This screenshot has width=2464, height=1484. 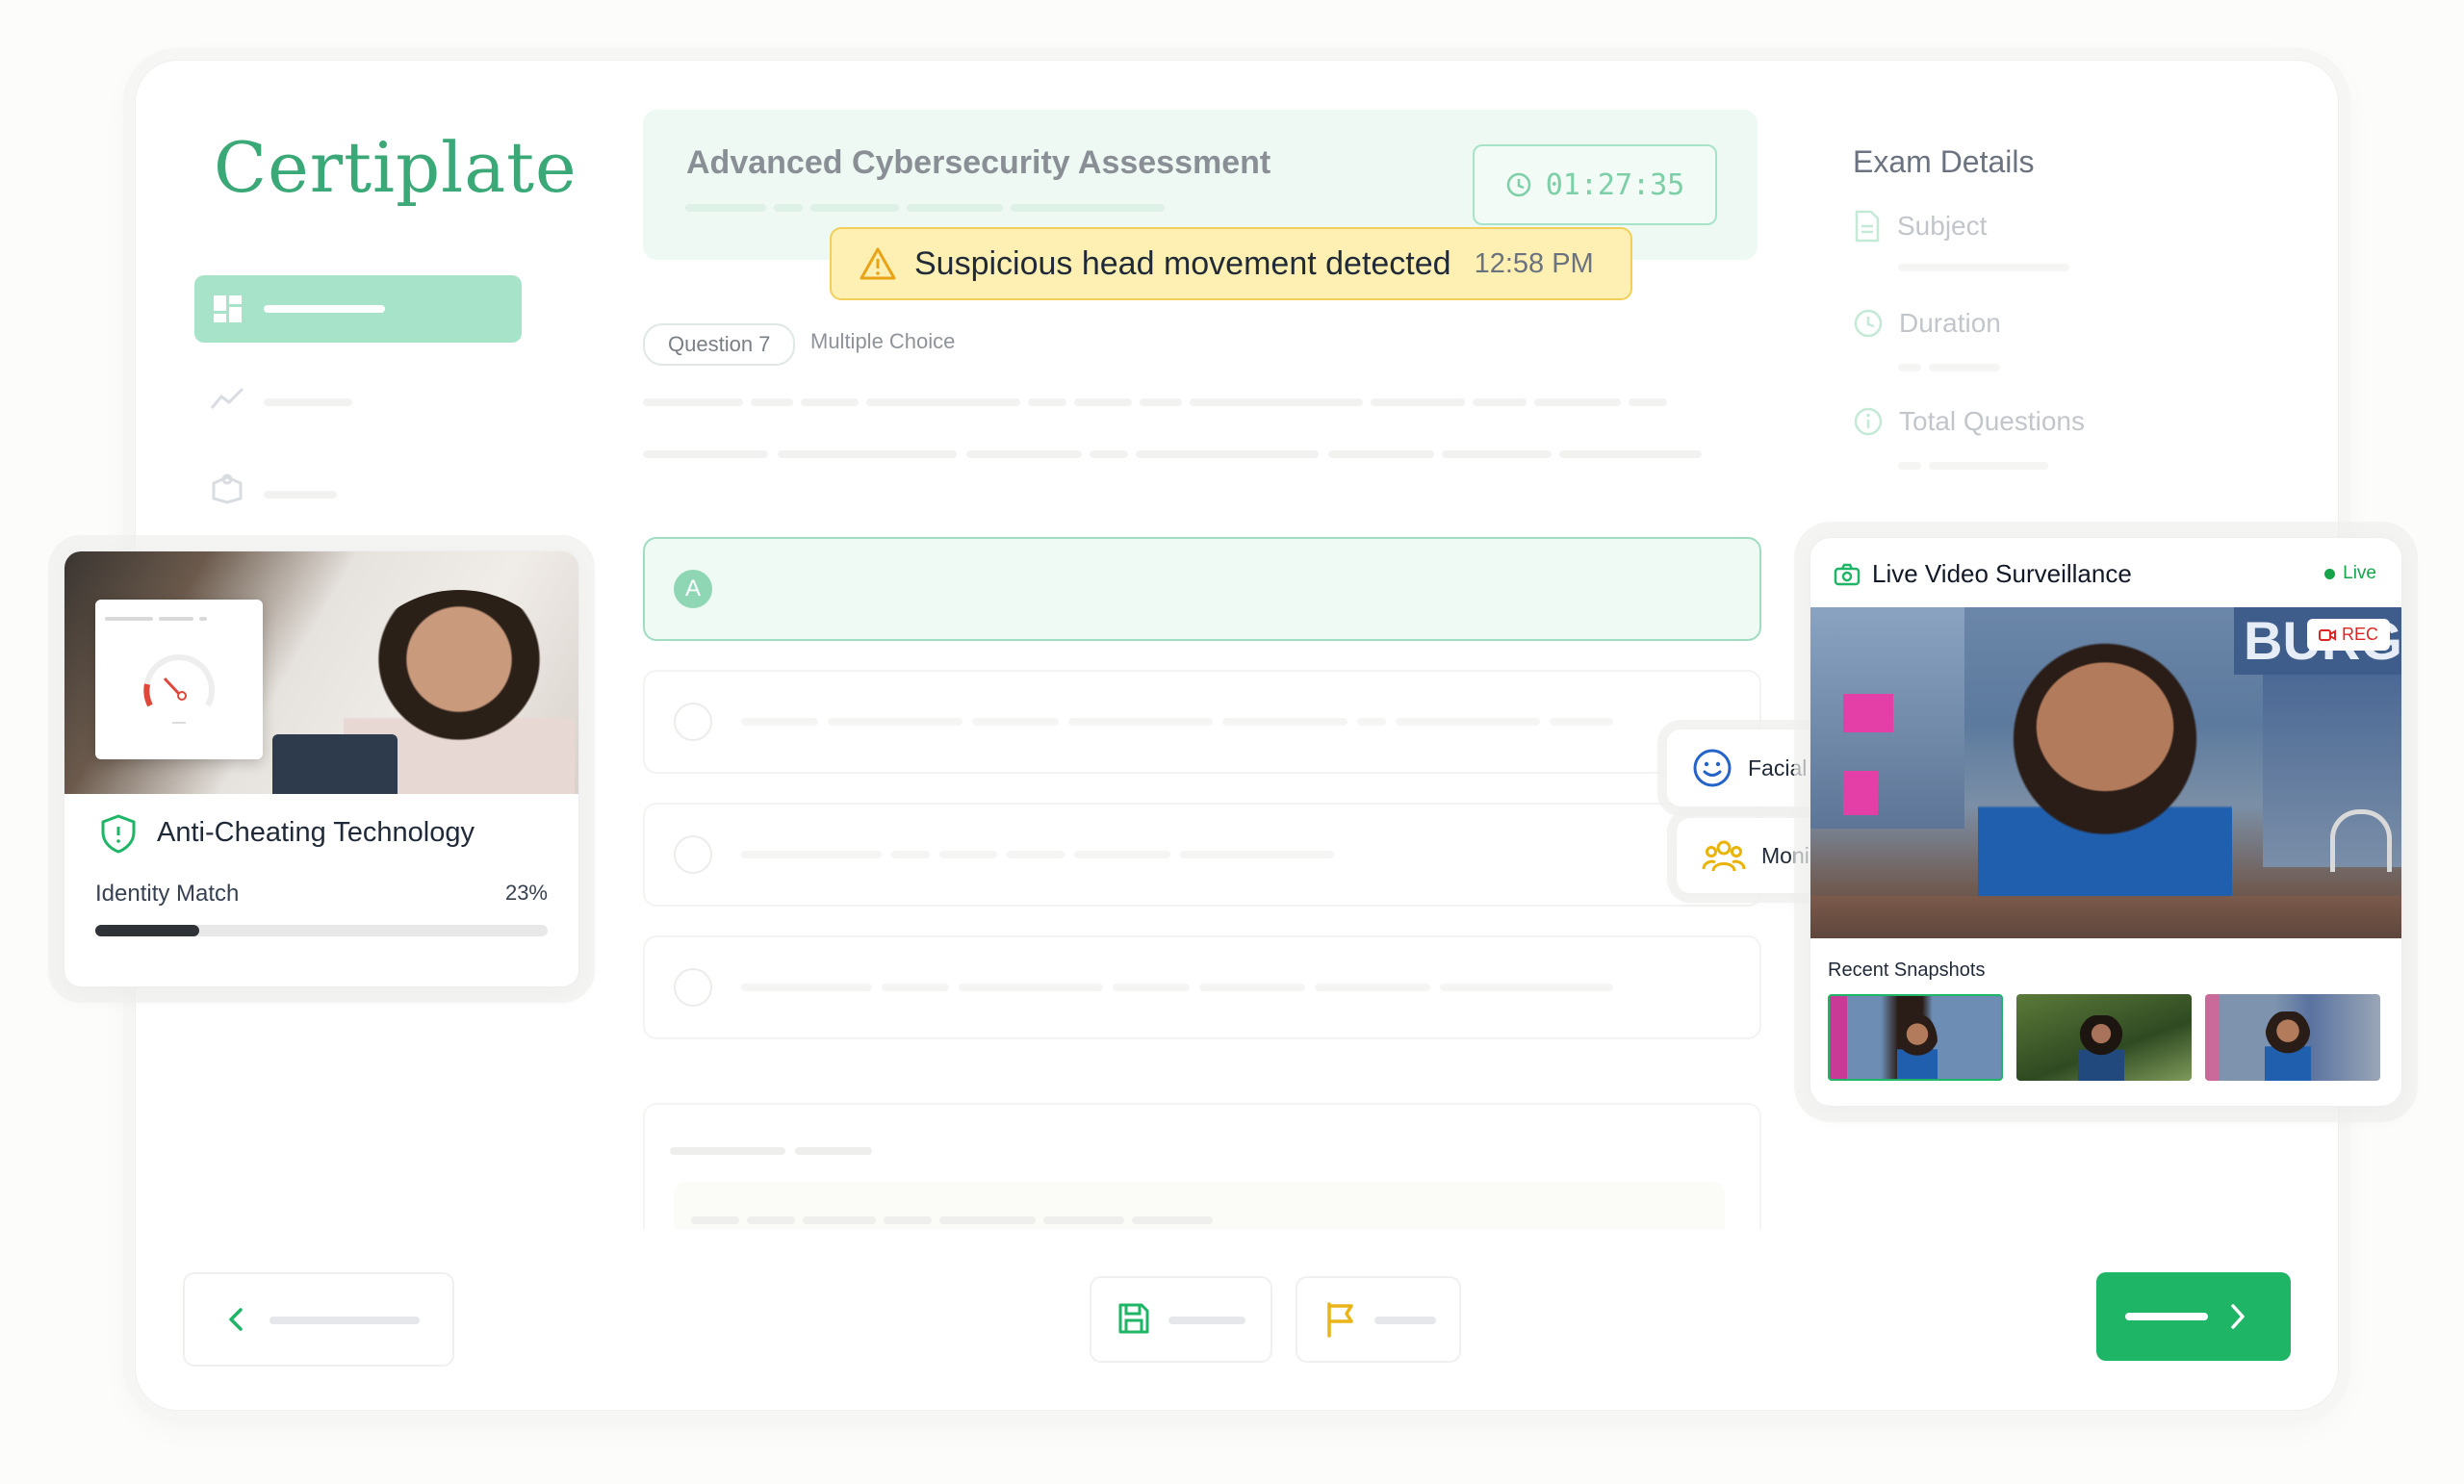 What do you see at coordinates (1534, 263) in the screenshot?
I see `alert-time: 12:58 PM` at bounding box center [1534, 263].